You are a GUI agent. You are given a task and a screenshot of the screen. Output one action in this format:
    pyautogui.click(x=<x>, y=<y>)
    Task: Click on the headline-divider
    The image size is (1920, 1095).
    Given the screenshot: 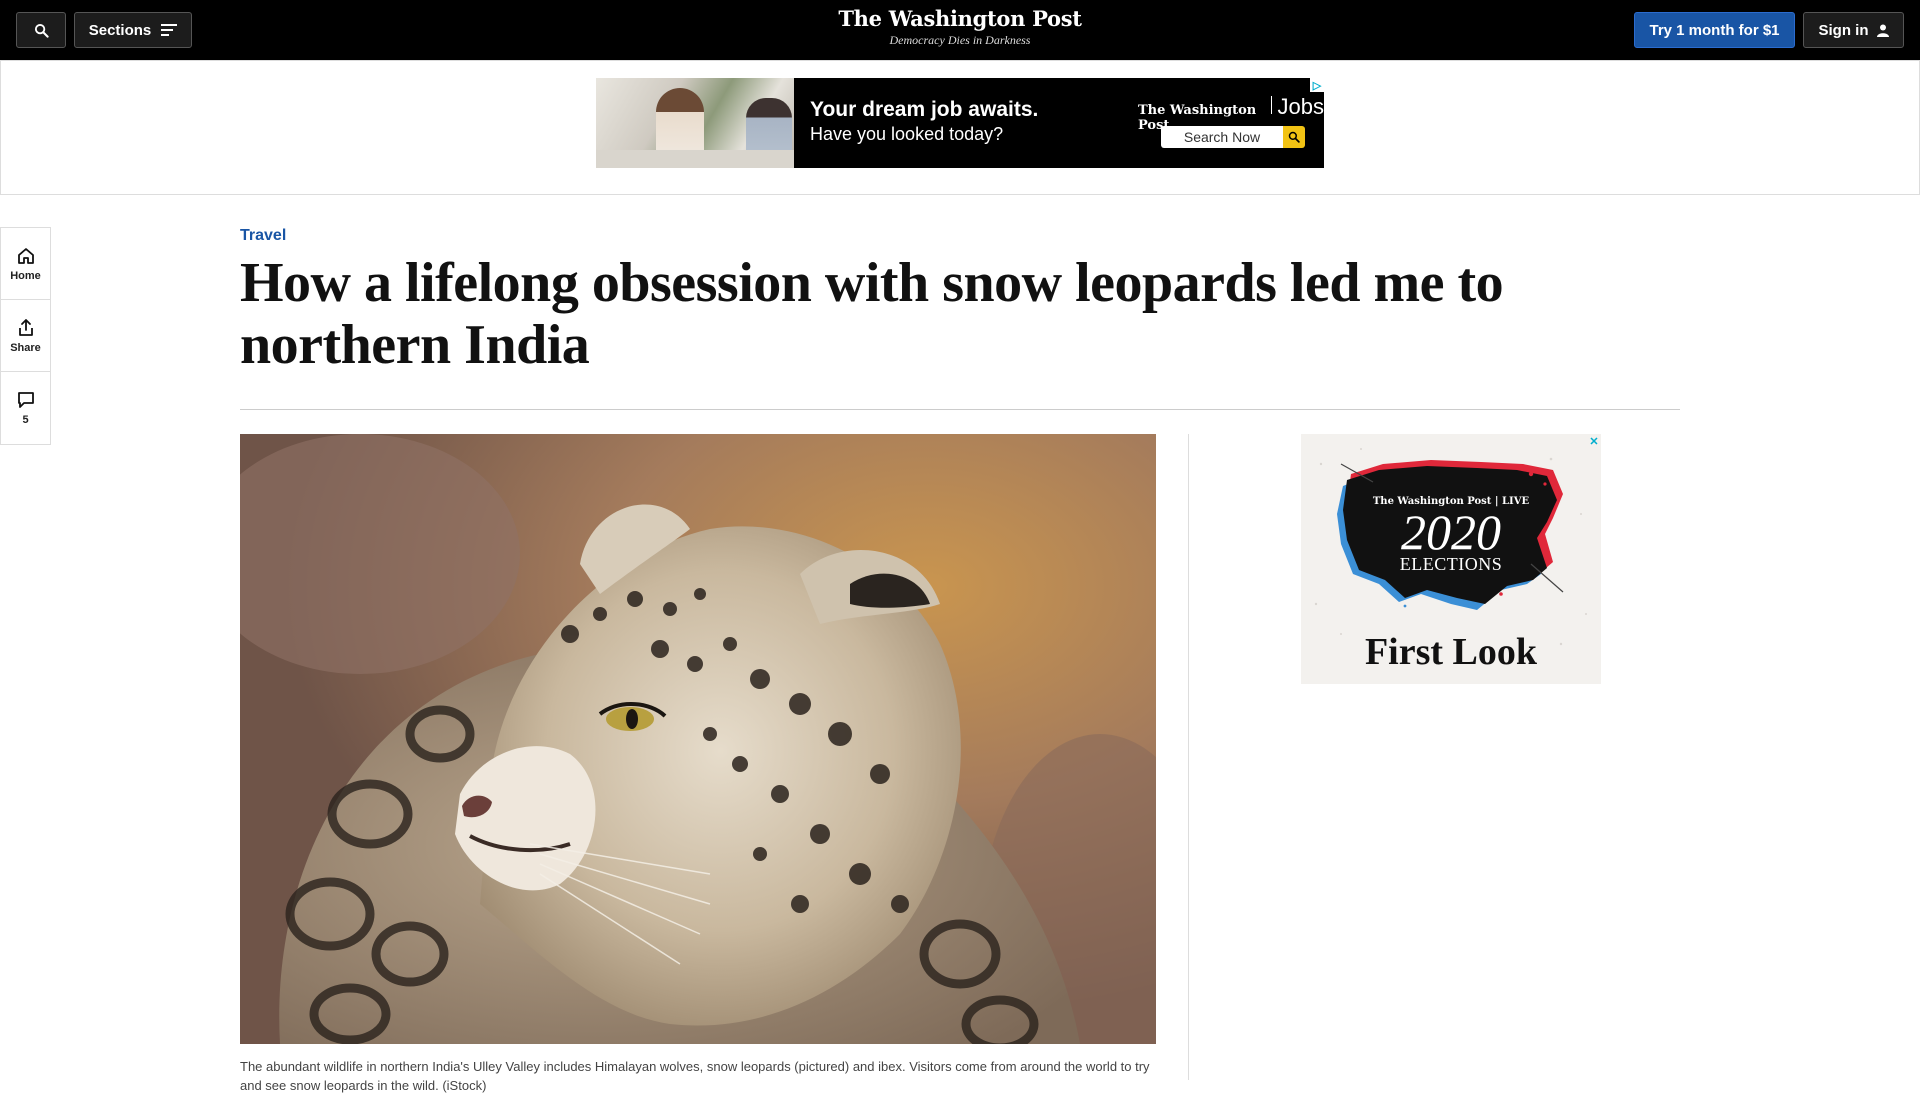 What is the action you would take?
    pyautogui.click(x=960, y=409)
    